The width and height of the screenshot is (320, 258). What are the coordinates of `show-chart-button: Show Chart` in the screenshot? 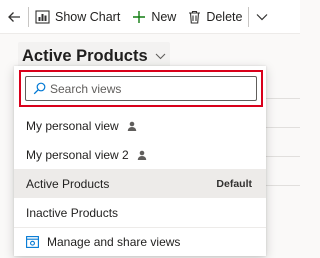 It's located at (77, 17).